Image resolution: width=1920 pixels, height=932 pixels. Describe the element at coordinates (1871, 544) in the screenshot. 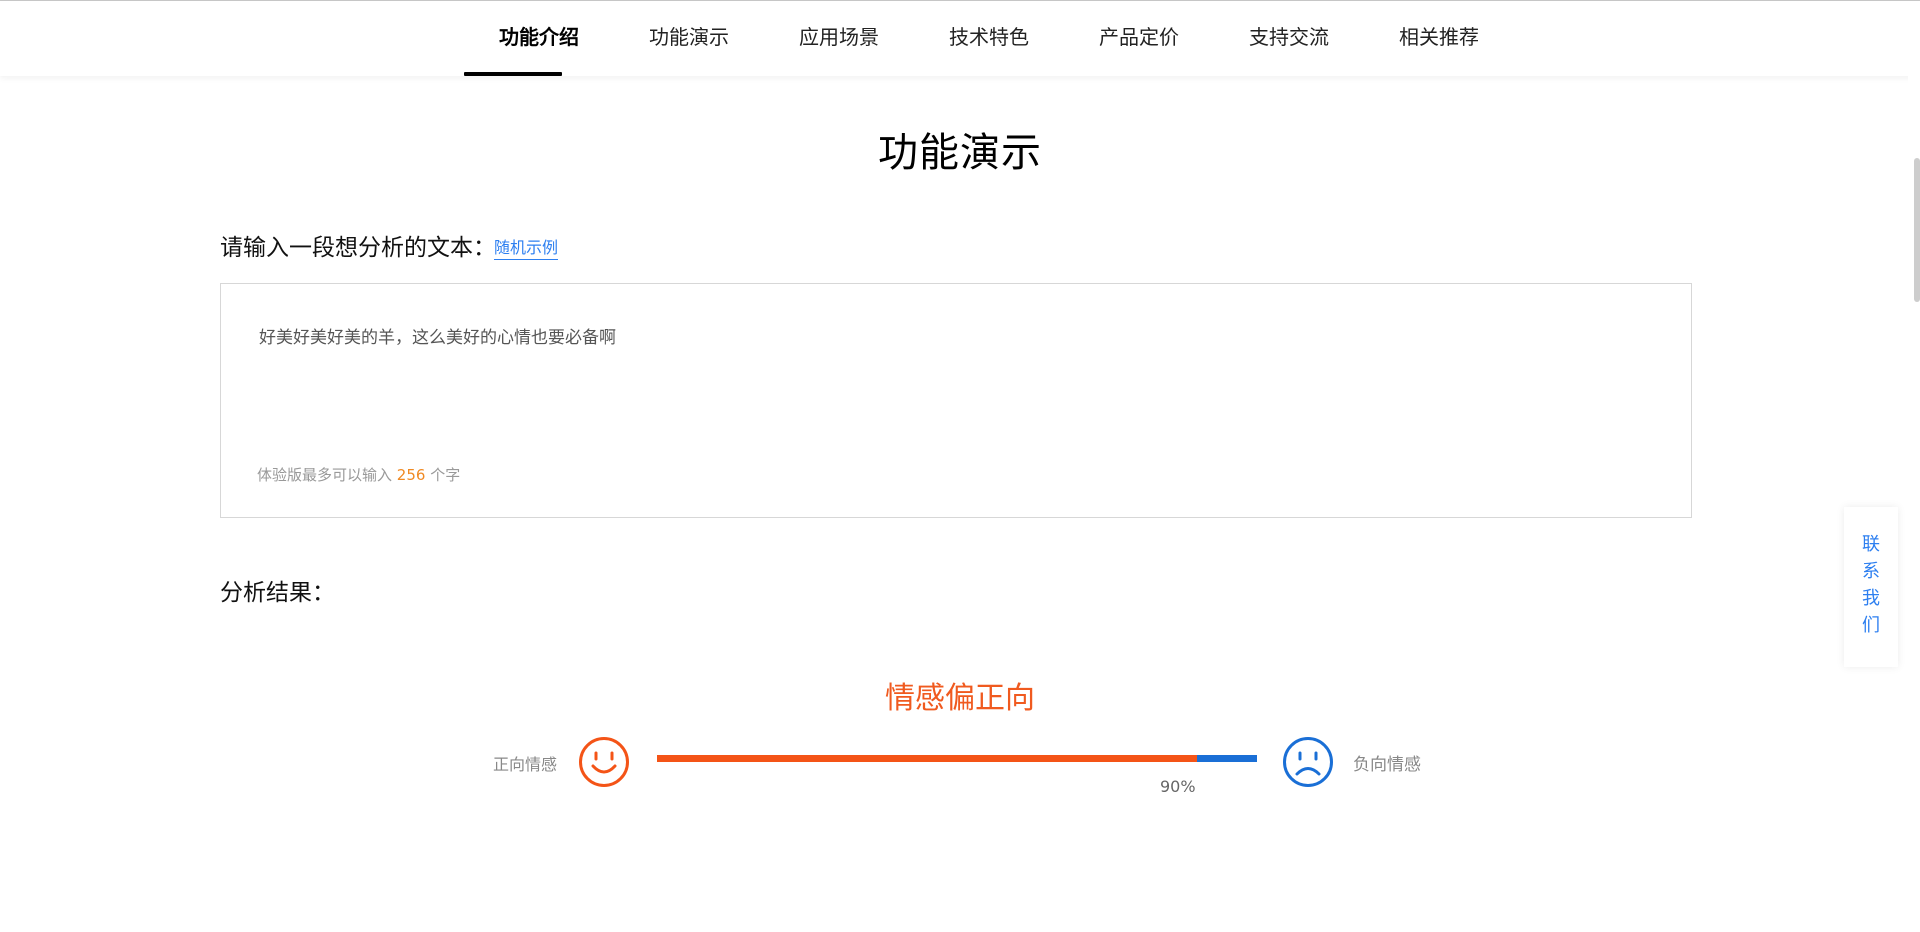

I see `contact-char: 联` at that location.